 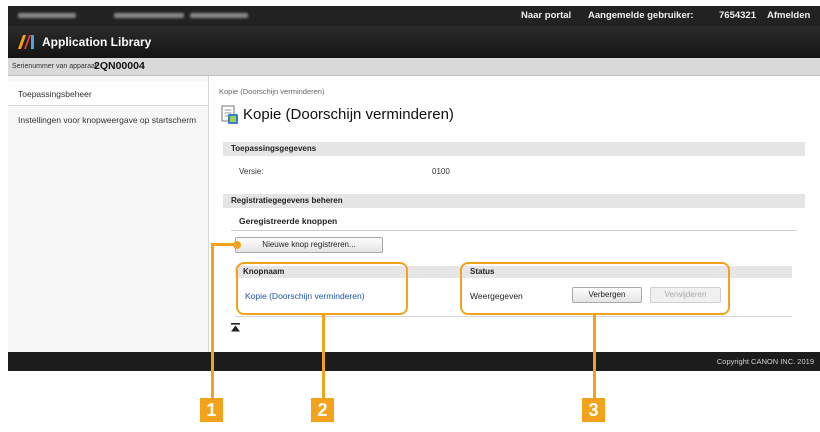 I want to click on user-id: 7654321, so click(x=737, y=15).